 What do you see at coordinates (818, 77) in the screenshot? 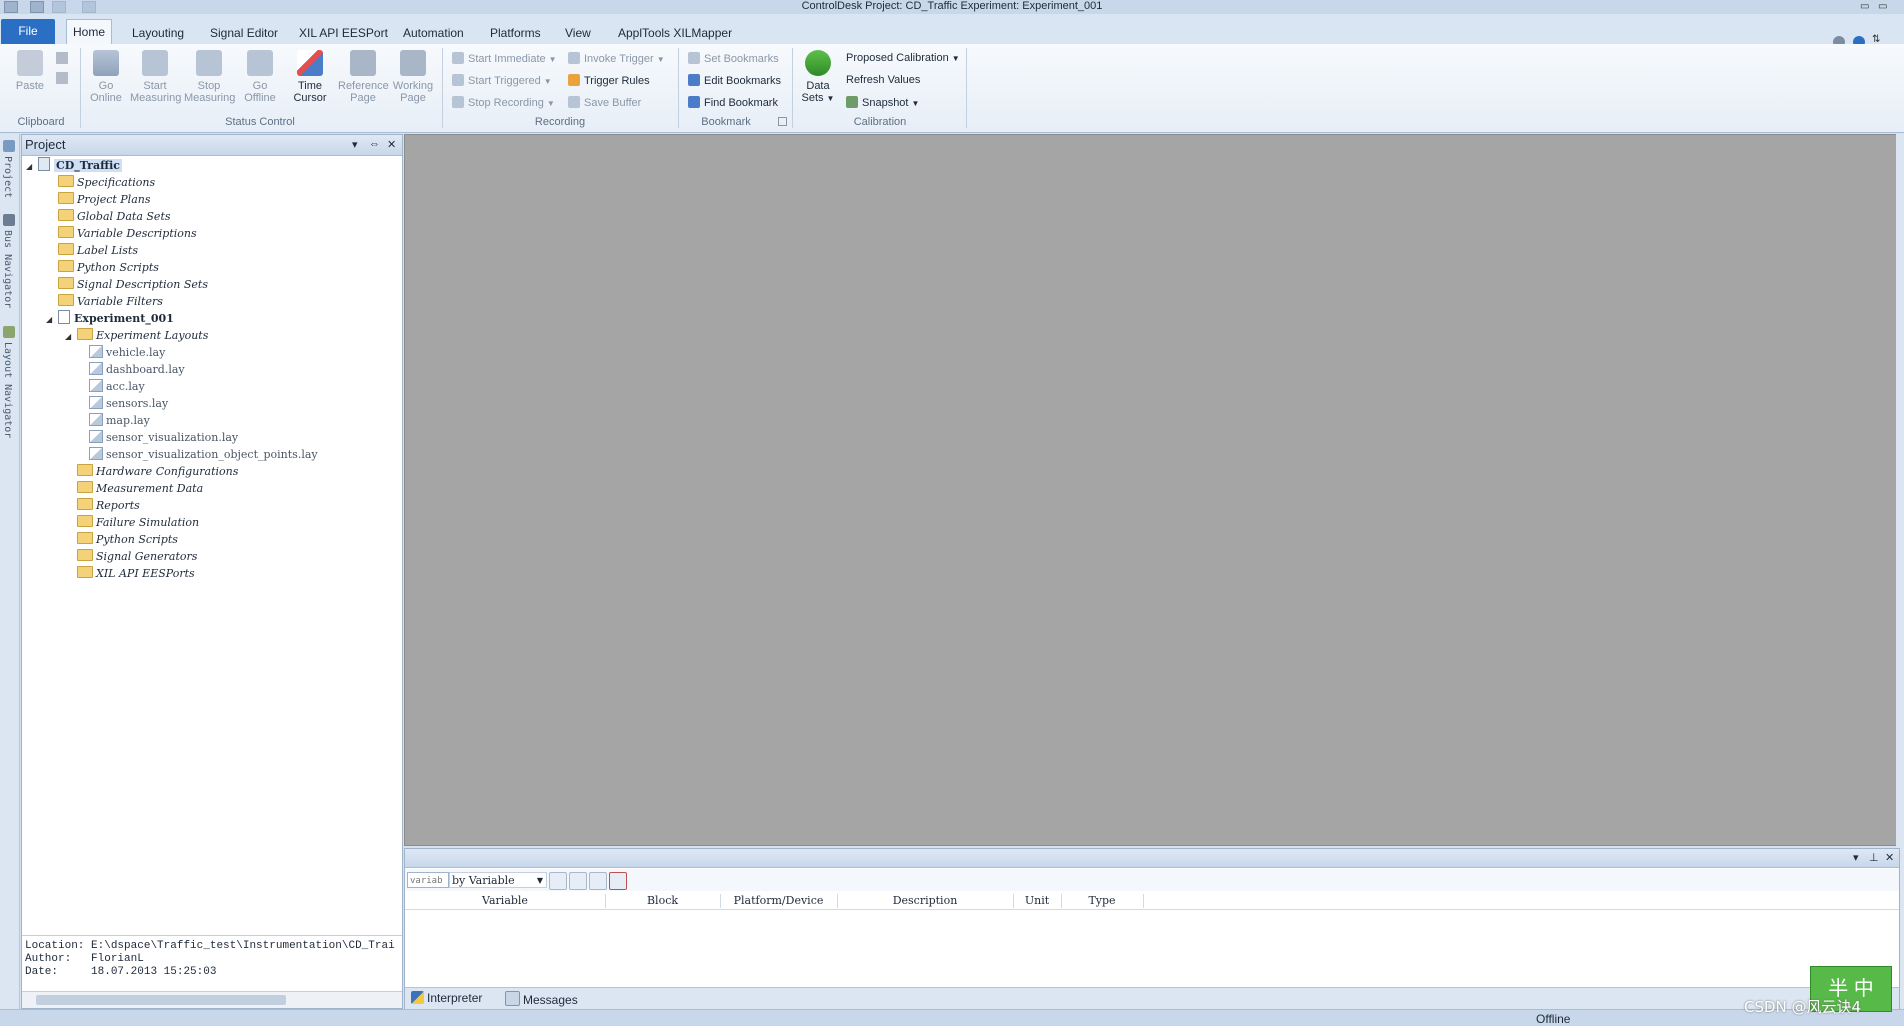
I see `data-sets-button: Data Sets ▼` at bounding box center [818, 77].